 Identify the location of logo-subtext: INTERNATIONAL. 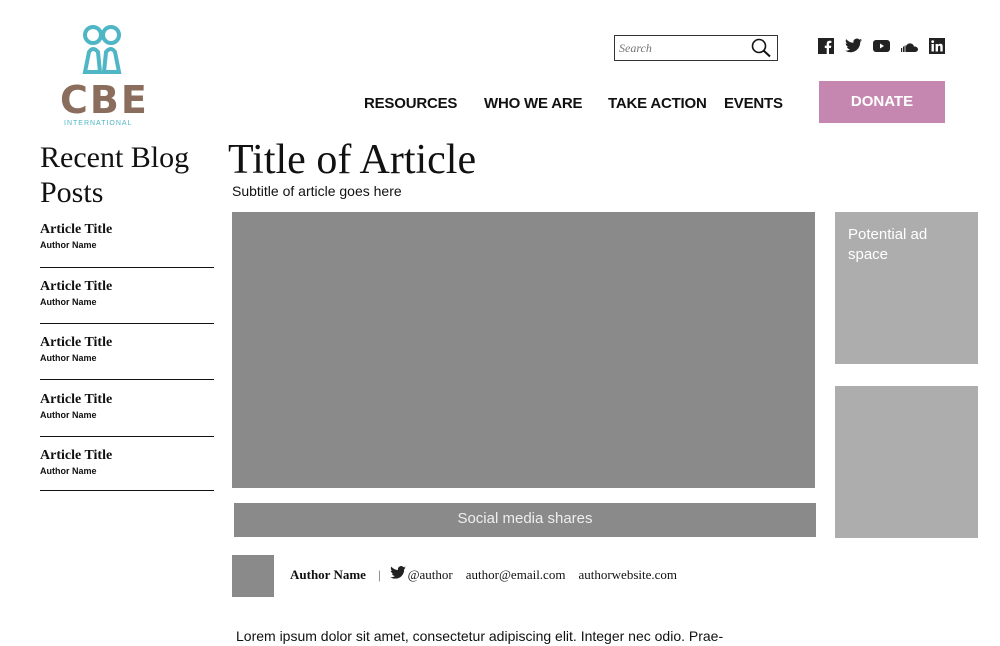
(98, 123).